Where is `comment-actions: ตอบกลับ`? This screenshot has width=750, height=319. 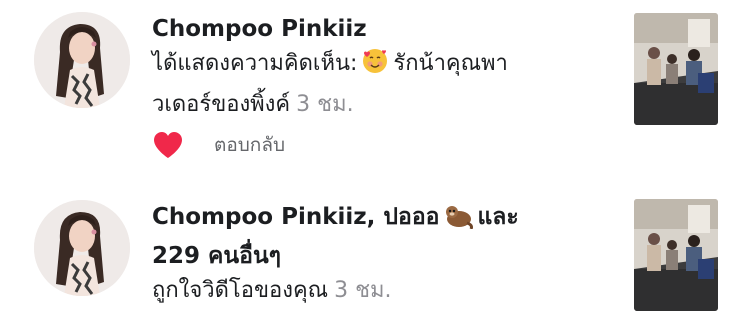 comment-actions: ตอบกลับ is located at coordinates (218, 145).